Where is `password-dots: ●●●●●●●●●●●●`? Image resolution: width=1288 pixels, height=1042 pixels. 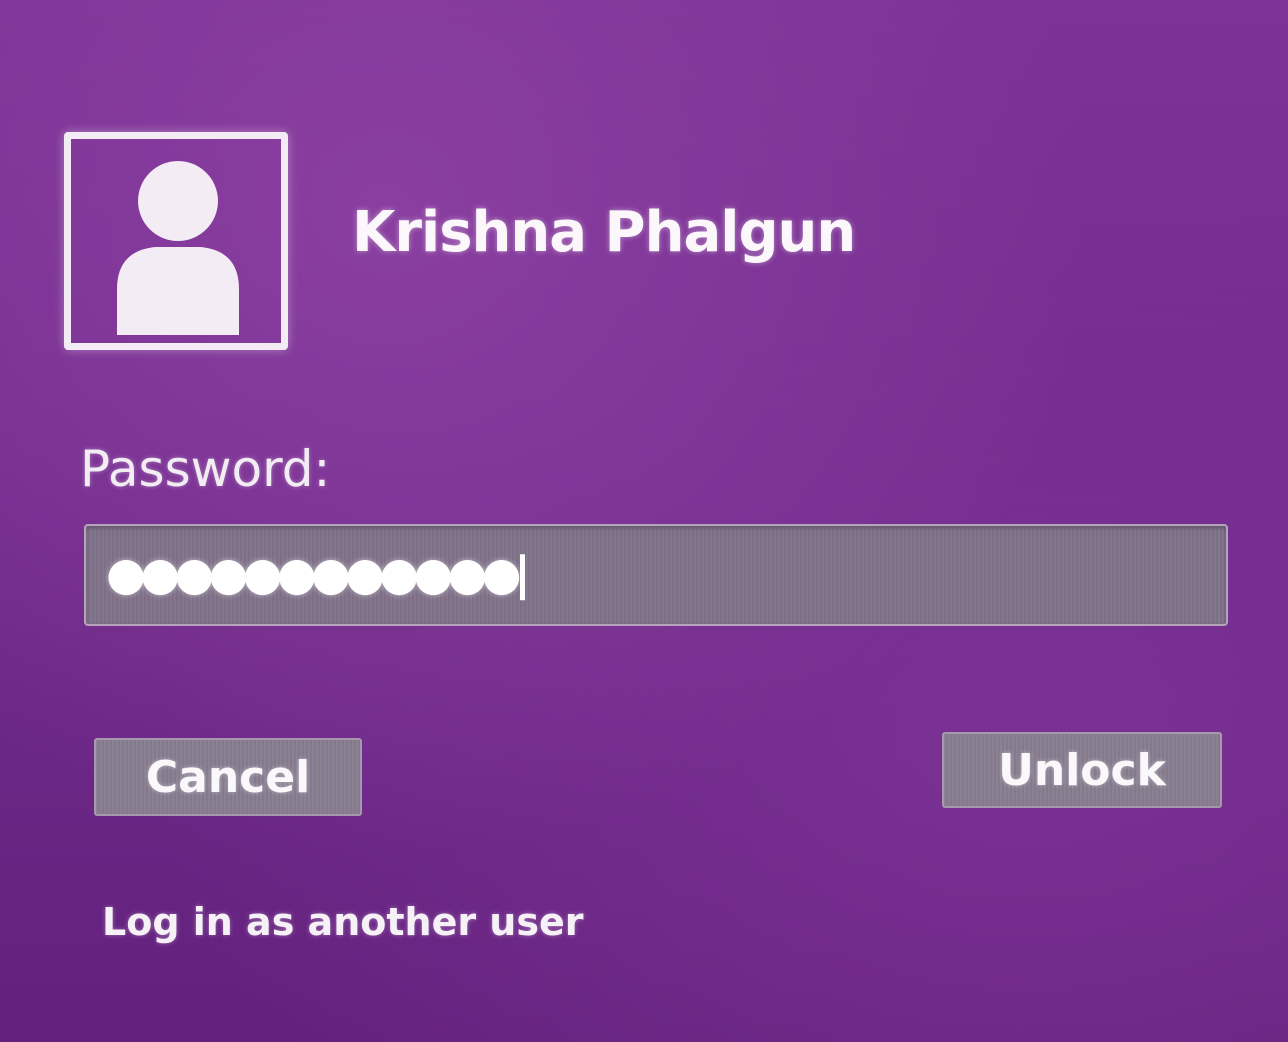 password-dots: ●●●●●●●●●●●● is located at coordinates (314, 573).